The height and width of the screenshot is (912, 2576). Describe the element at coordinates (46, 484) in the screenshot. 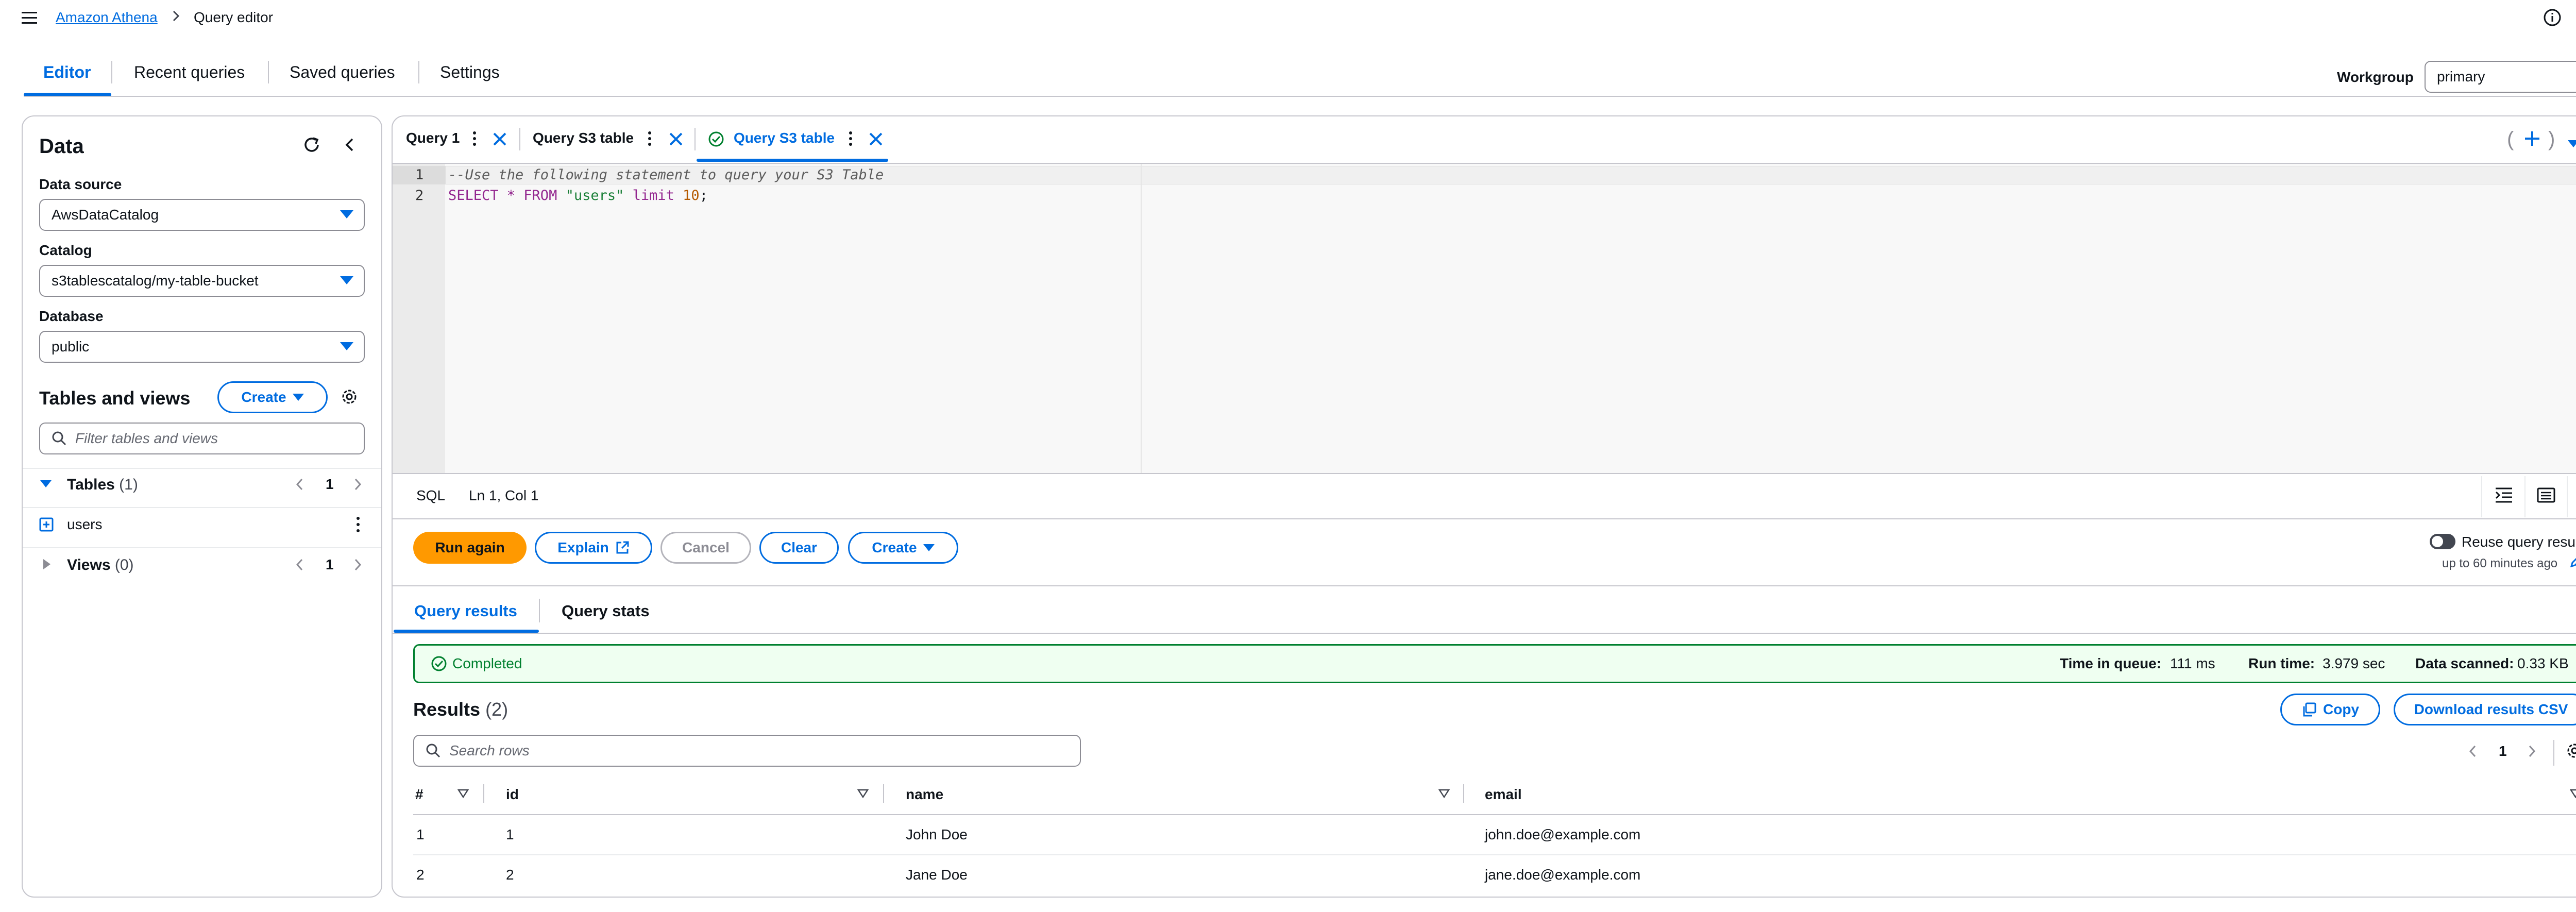

I see `caret-expanded-icon` at that location.